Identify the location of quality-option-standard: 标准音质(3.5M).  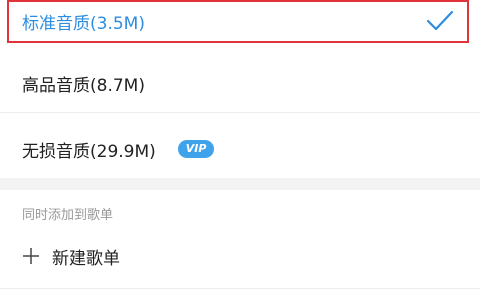
(238, 21).